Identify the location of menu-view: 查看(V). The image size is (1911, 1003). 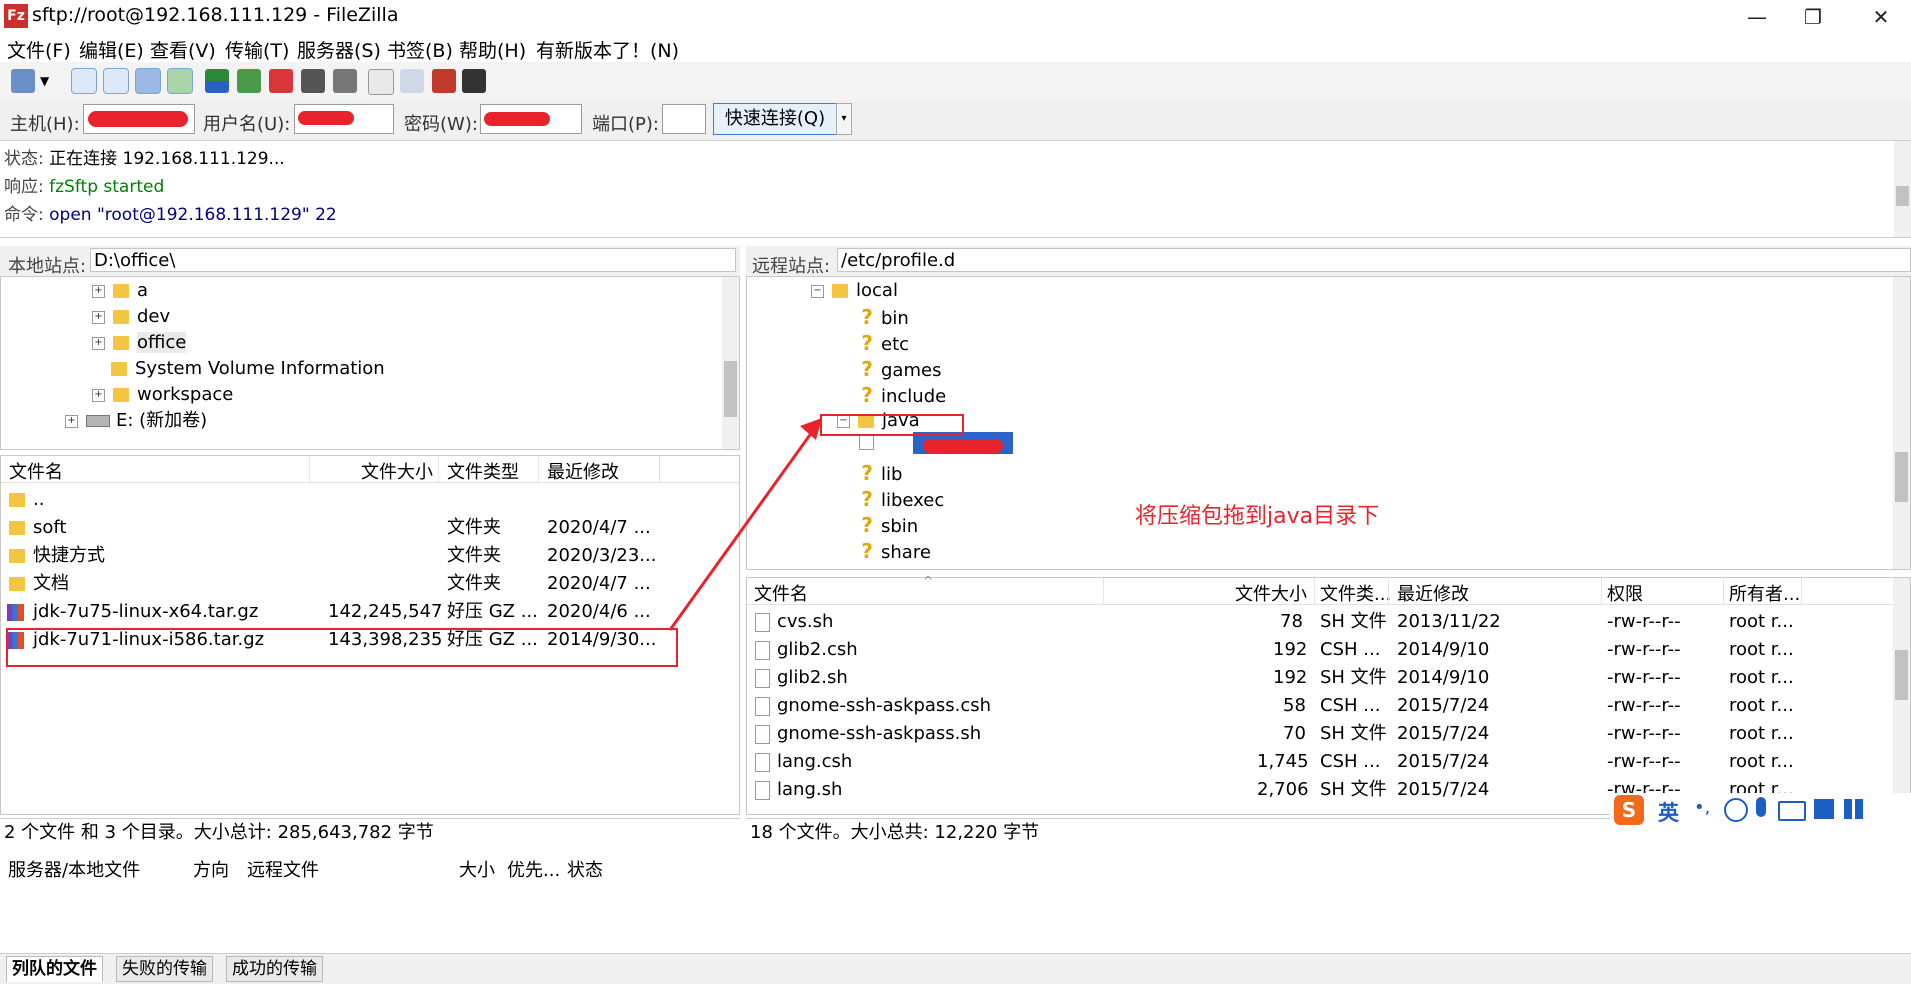
(183, 49).